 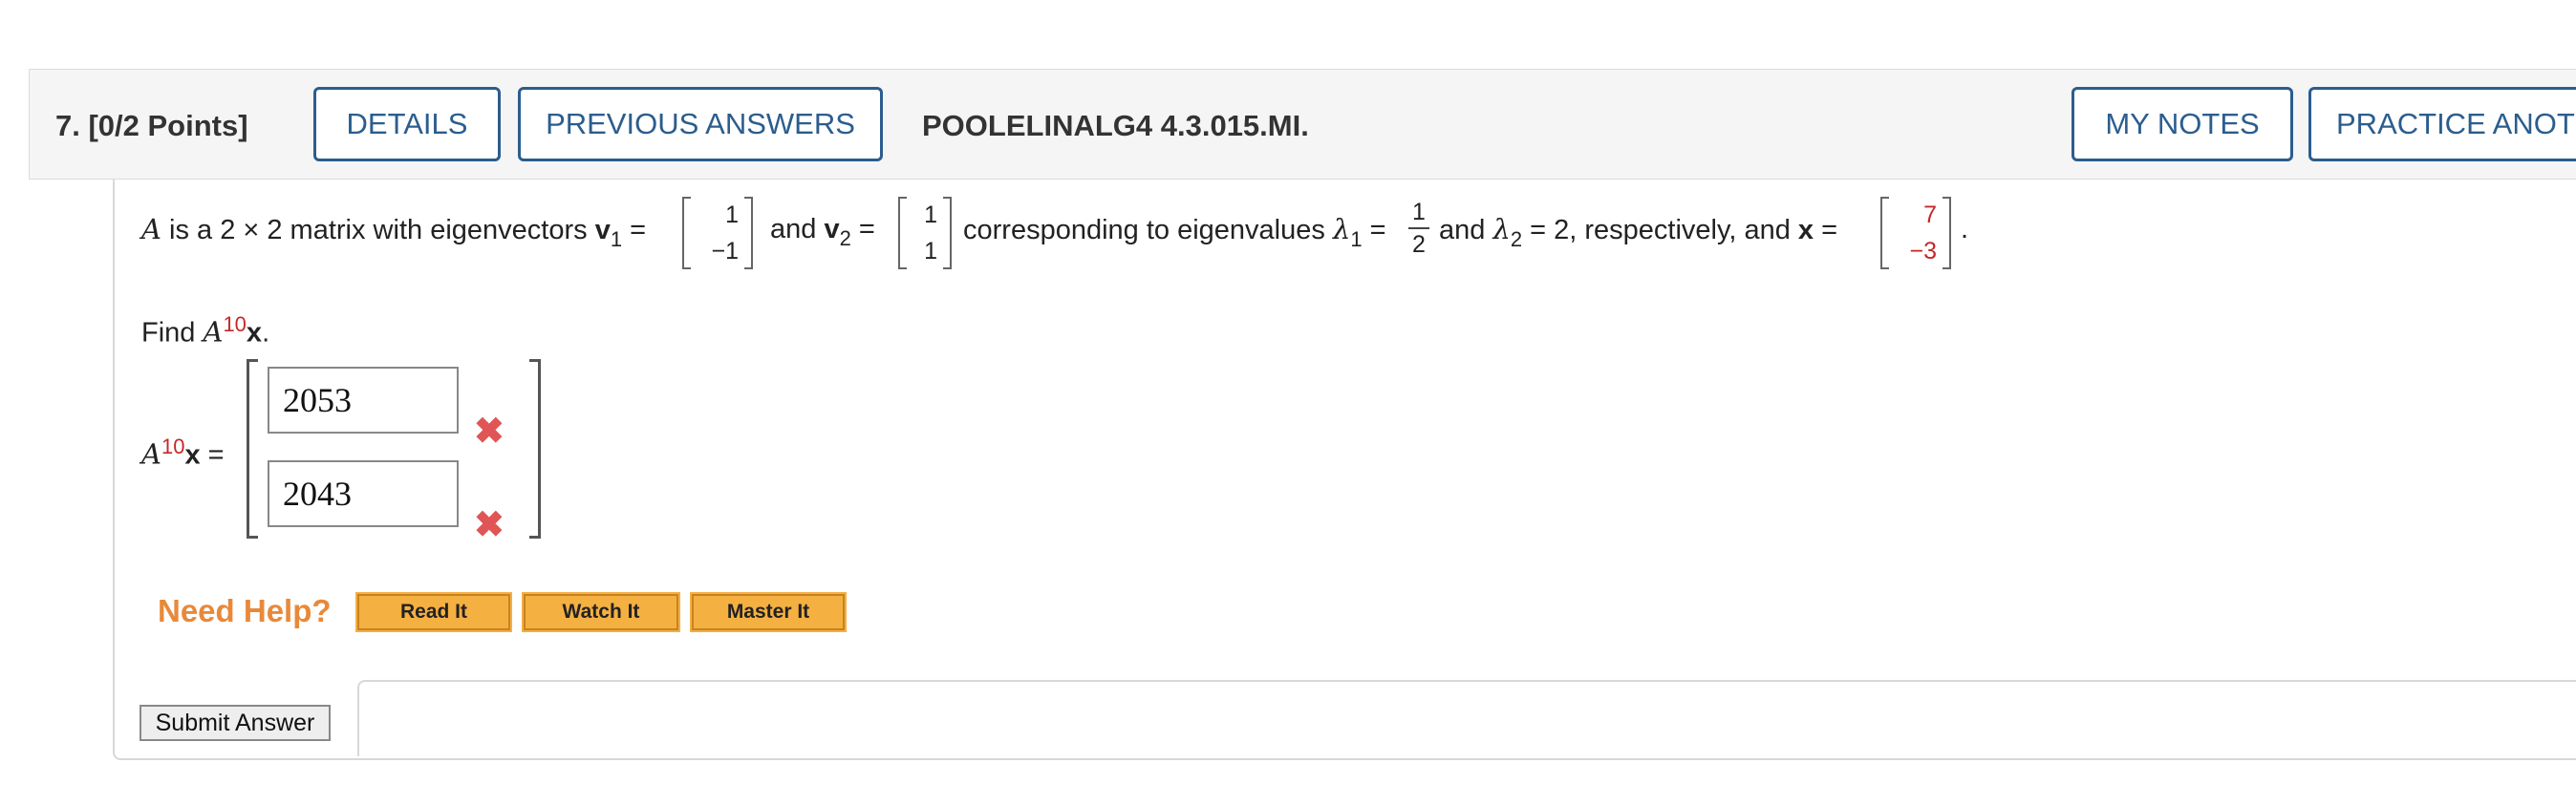 What do you see at coordinates (1341, 229) in the screenshot?
I see `lambda-1-symbol: λ` at bounding box center [1341, 229].